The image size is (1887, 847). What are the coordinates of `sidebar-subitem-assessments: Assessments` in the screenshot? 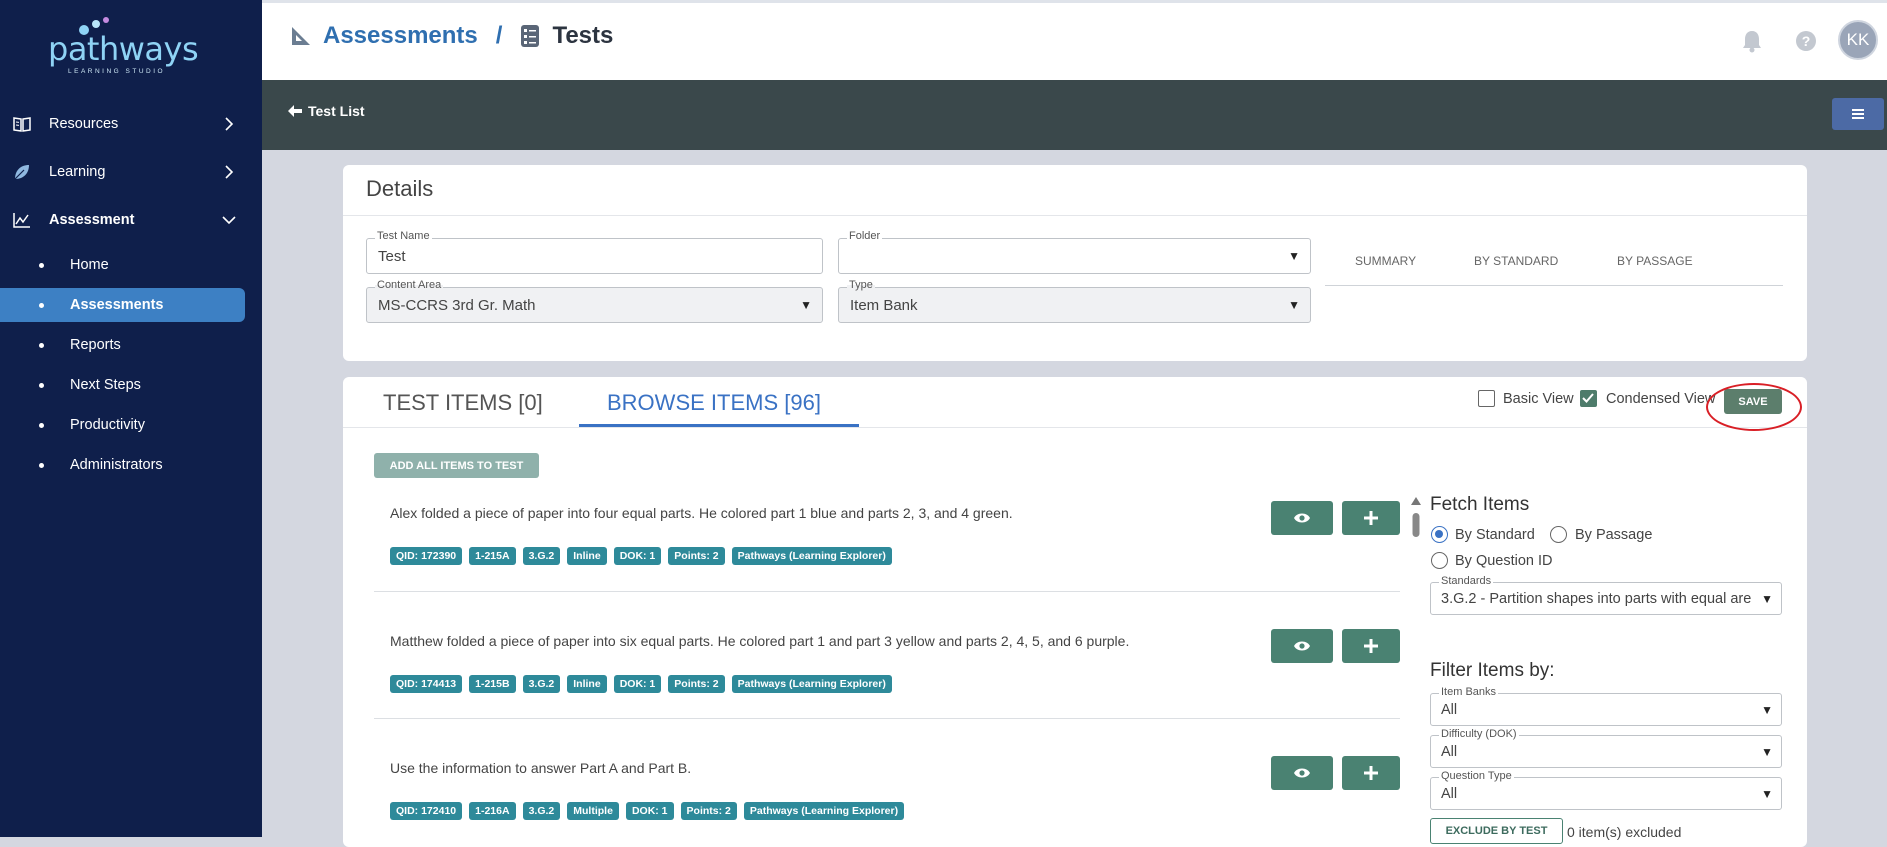 It's located at (122, 305).